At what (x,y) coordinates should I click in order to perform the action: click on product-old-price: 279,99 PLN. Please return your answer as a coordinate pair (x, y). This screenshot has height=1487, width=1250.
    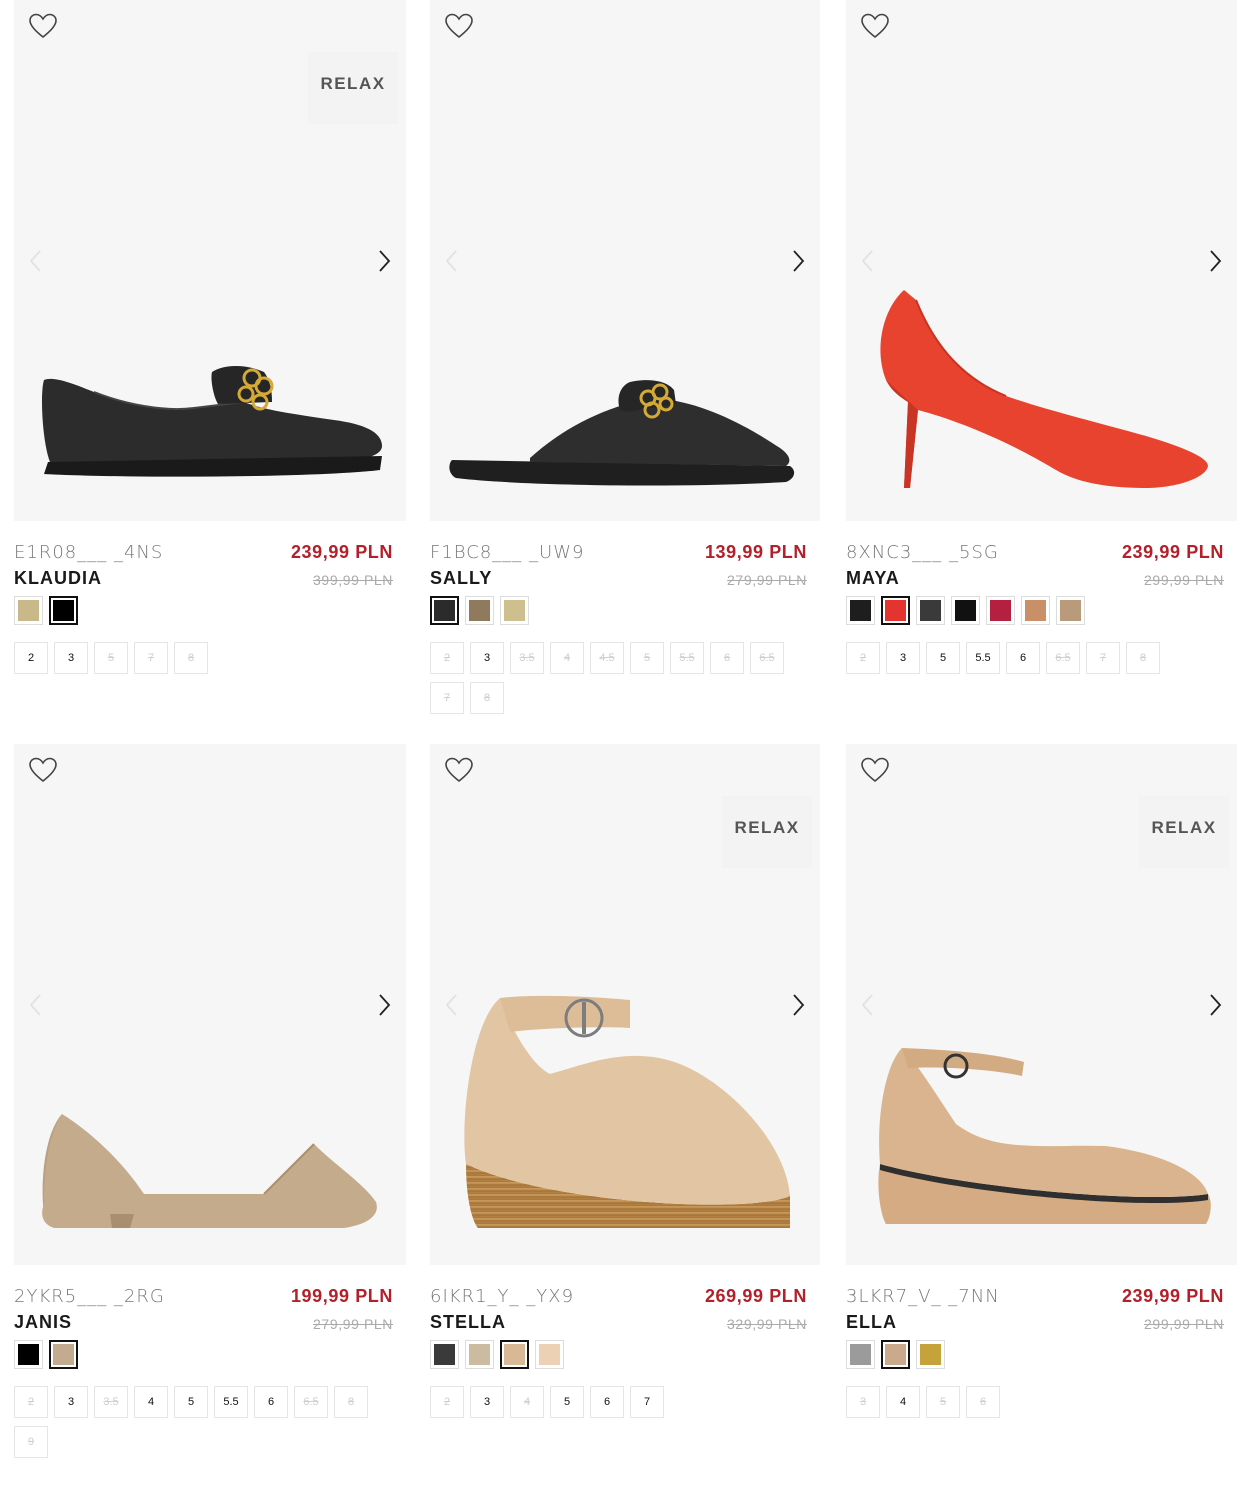
    Looking at the image, I should click on (767, 580).